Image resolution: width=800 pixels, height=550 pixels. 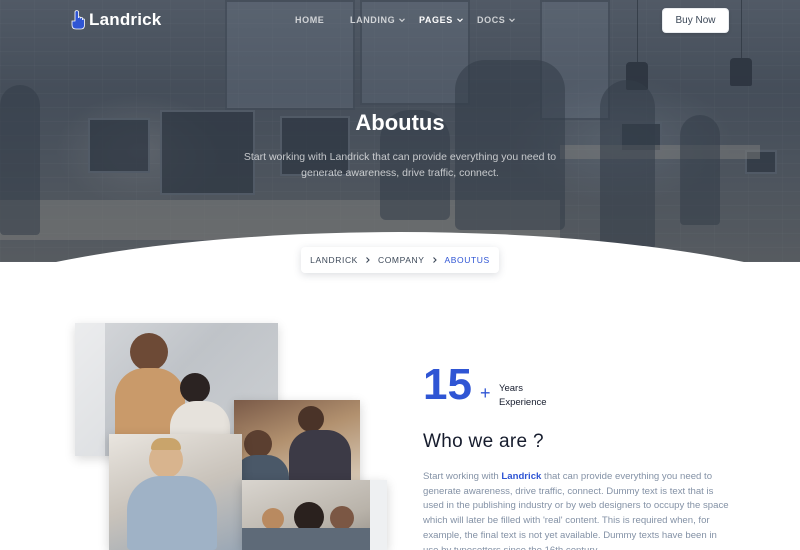 I want to click on years-label-line1: Years, so click(x=511, y=388).